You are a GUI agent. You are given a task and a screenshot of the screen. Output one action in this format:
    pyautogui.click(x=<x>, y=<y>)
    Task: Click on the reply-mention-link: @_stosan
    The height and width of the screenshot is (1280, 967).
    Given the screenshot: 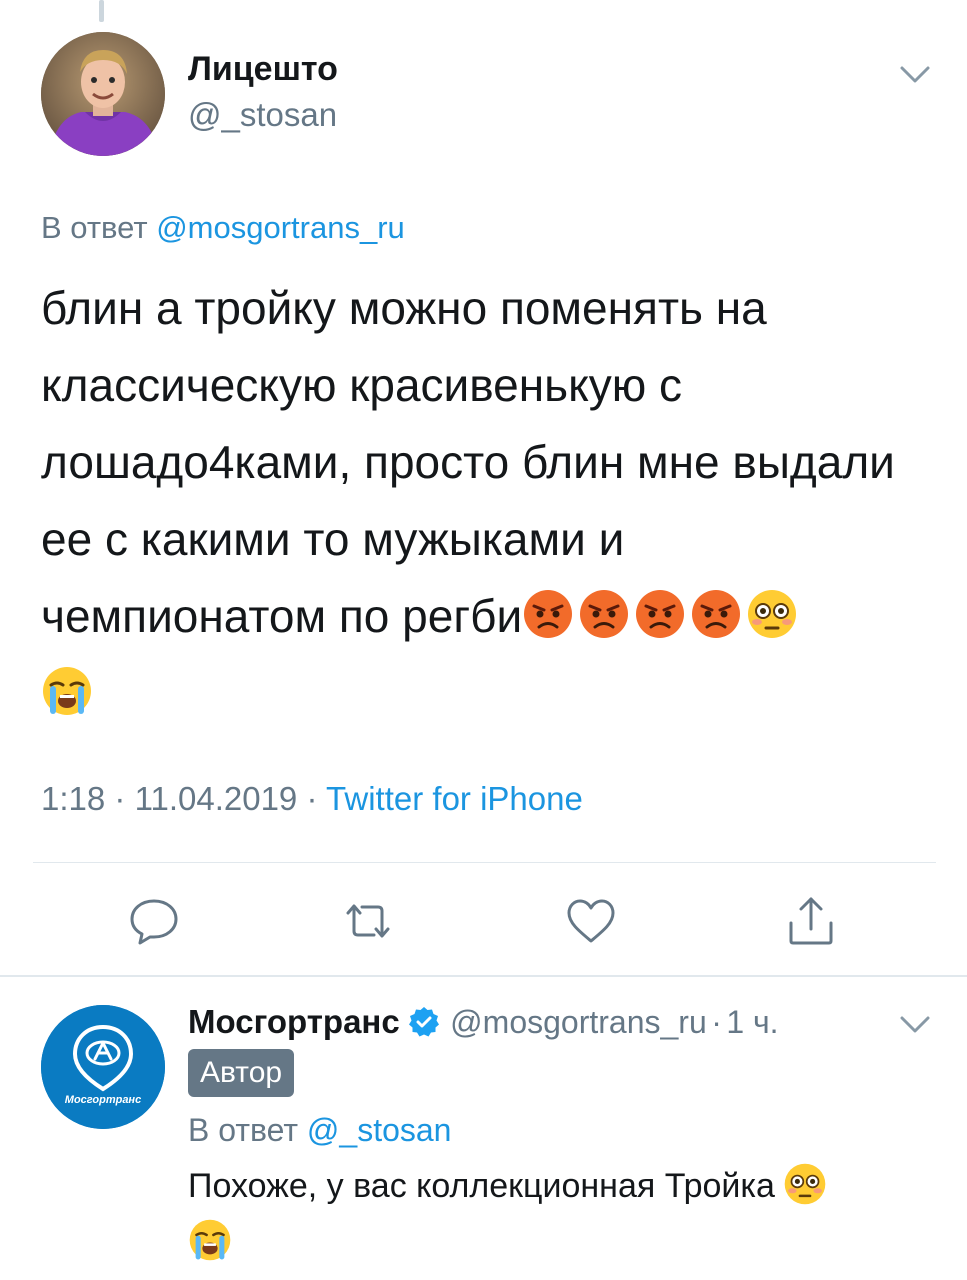 What is the action you would take?
    pyautogui.click(x=379, y=1130)
    